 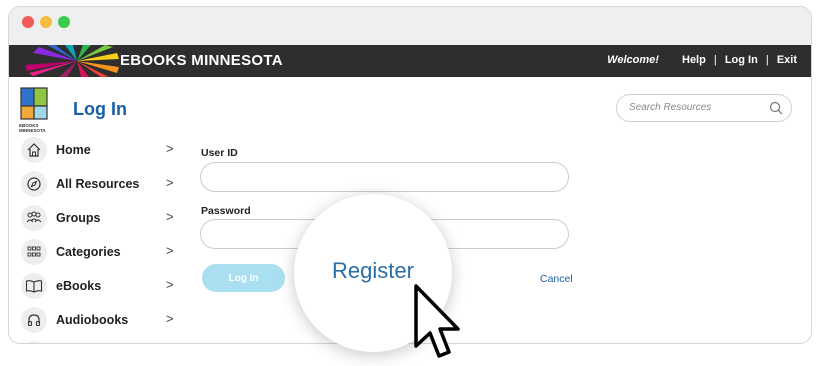 What do you see at coordinates (34, 103) in the screenshot?
I see `book-stack-icon` at bounding box center [34, 103].